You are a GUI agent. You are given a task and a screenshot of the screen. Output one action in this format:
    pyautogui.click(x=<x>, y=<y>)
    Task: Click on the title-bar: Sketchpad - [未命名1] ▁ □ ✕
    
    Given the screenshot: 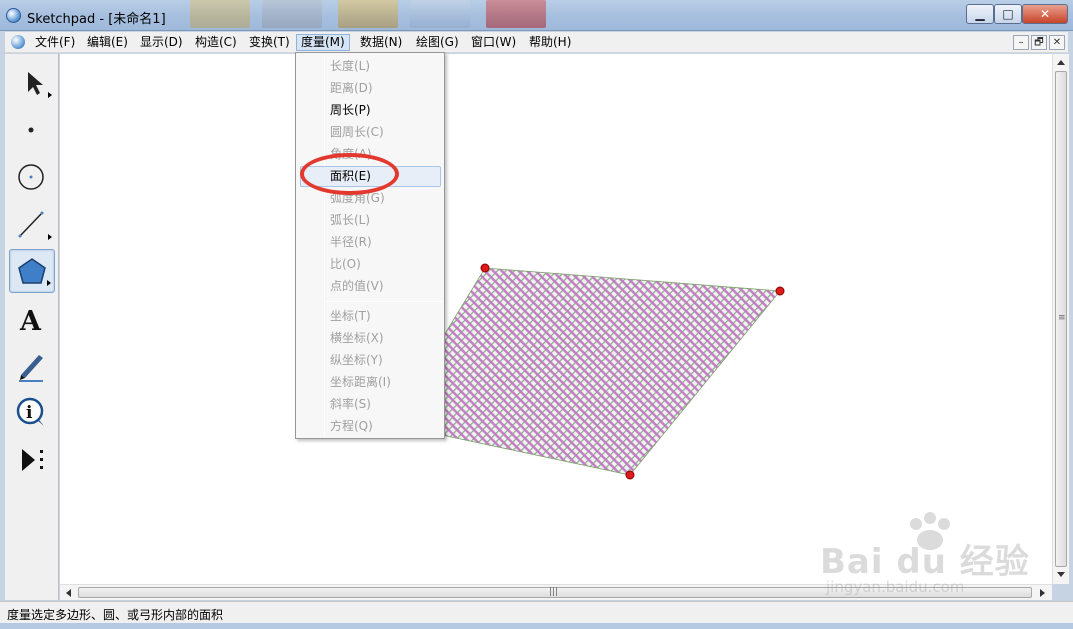 What is the action you would take?
    pyautogui.click(x=536, y=15)
    